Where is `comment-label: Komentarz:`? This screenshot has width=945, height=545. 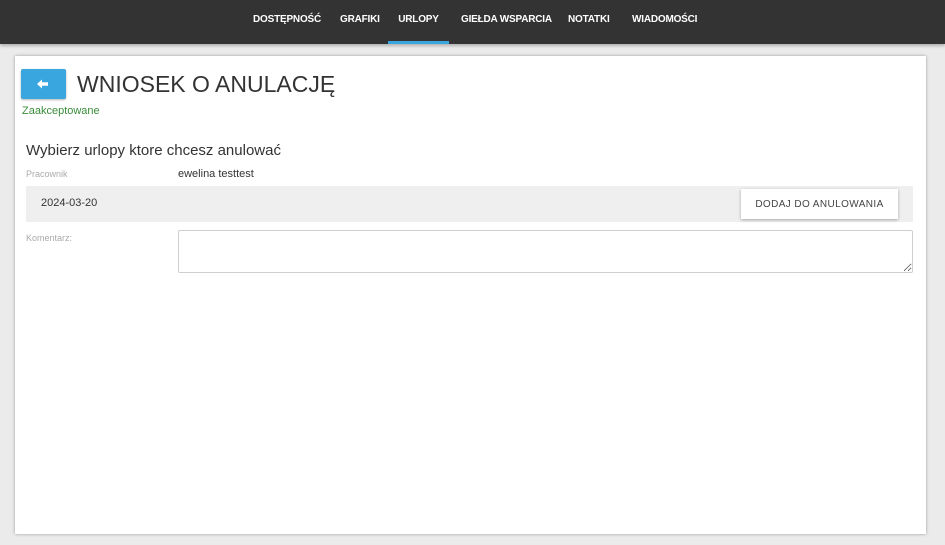
comment-label: Komentarz: is located at coordinates (49, 238).